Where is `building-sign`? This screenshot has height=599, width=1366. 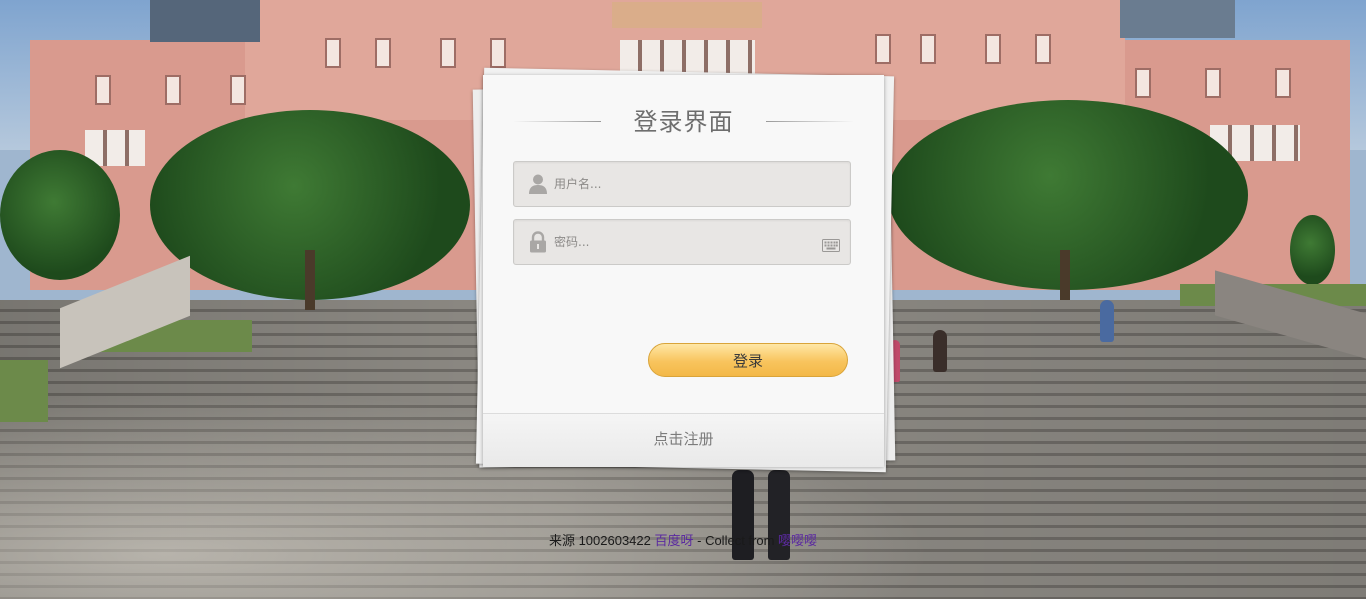 building-sign is located at coordinates (687, 15).